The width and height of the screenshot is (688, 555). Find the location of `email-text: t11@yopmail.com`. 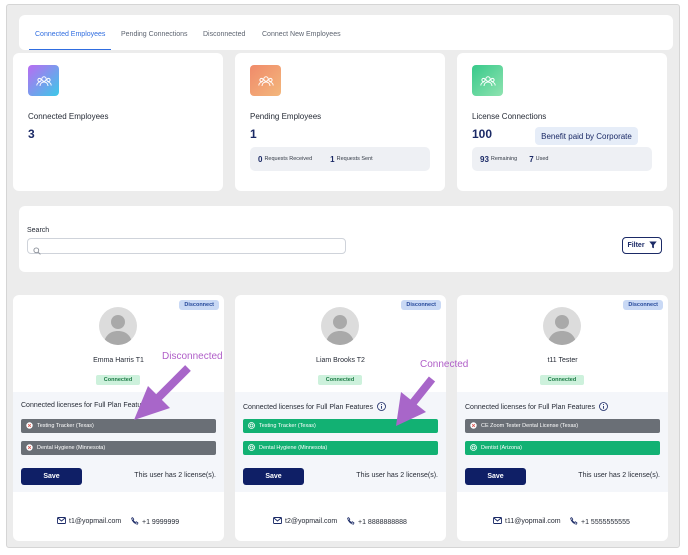

email-text: t11@yopmail.com is located at coordinates (533, 521).